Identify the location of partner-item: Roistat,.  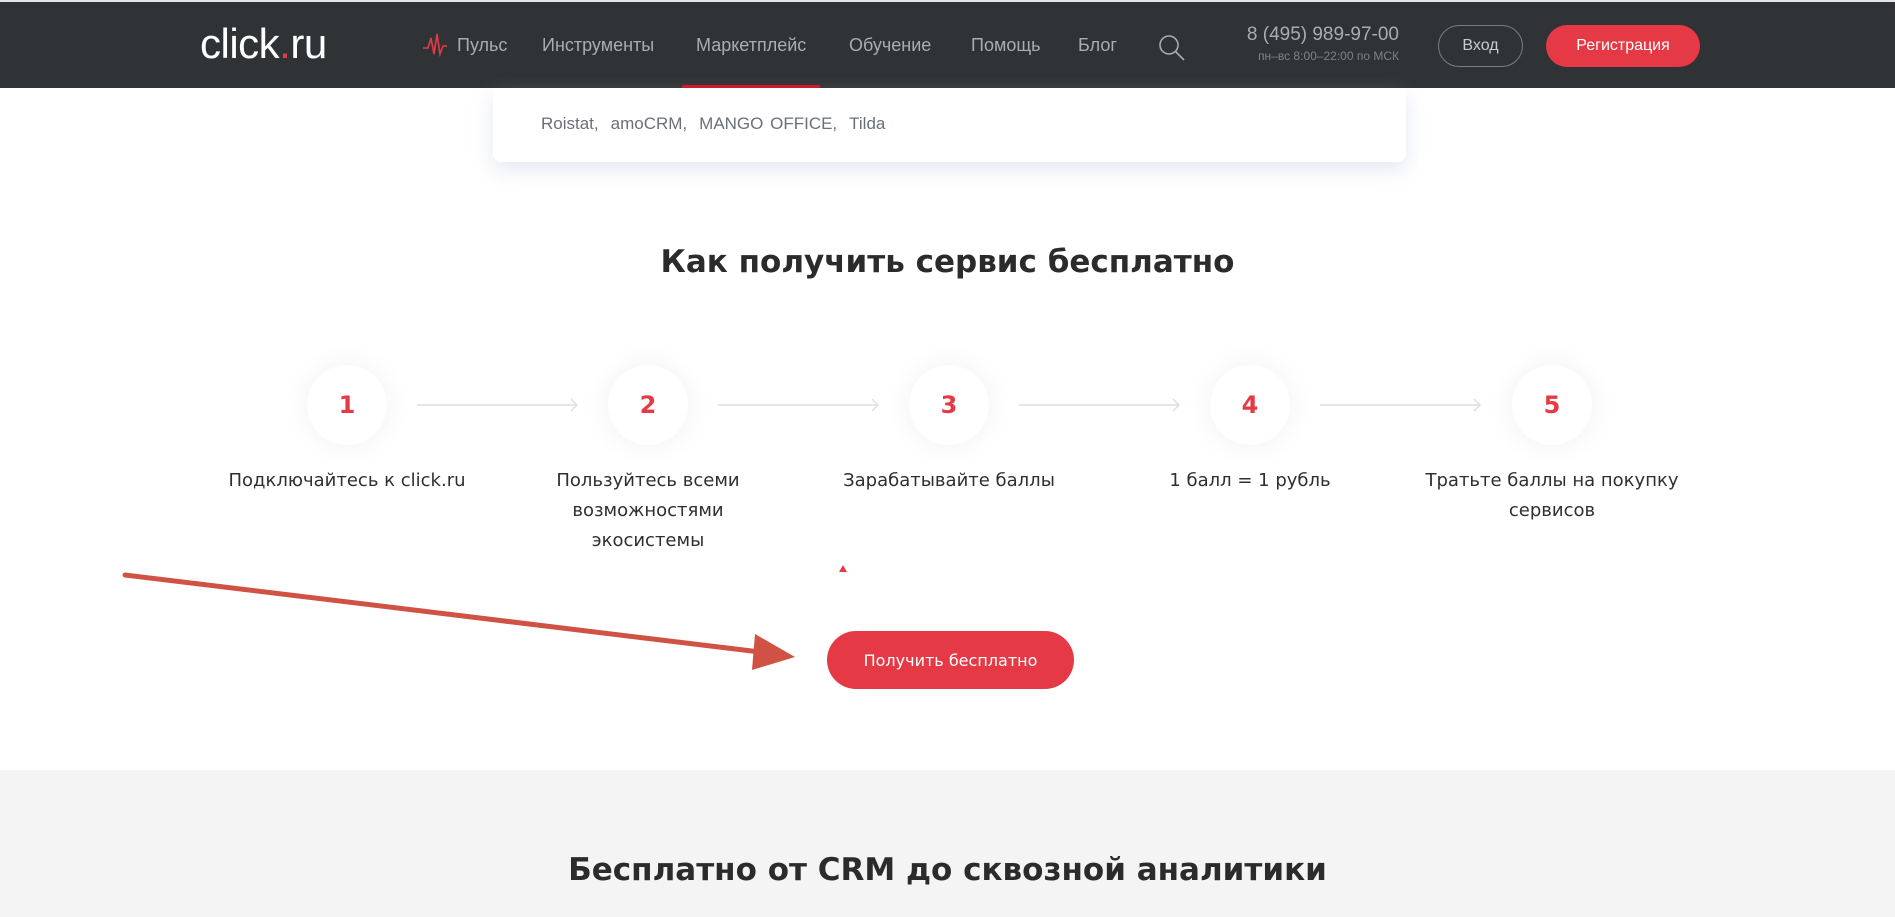
(570, 123).